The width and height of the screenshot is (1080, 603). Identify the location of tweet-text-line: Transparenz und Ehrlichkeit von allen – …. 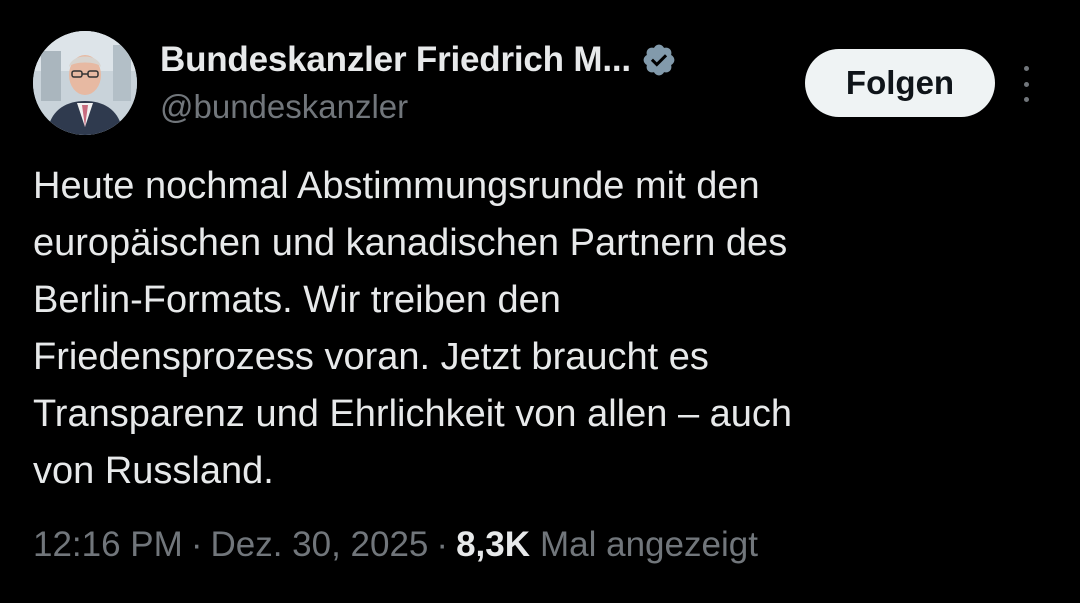
(413, 414).